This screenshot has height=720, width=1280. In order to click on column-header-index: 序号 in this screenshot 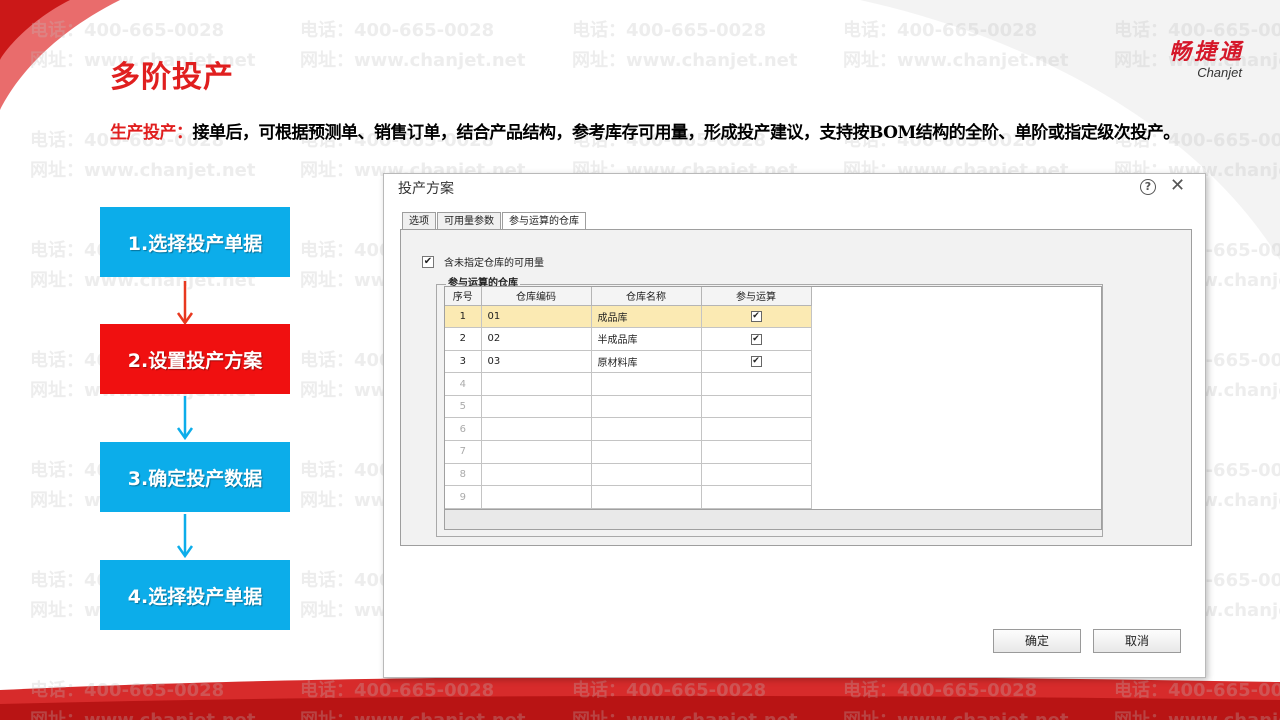, I will do `click(463, 296)`.